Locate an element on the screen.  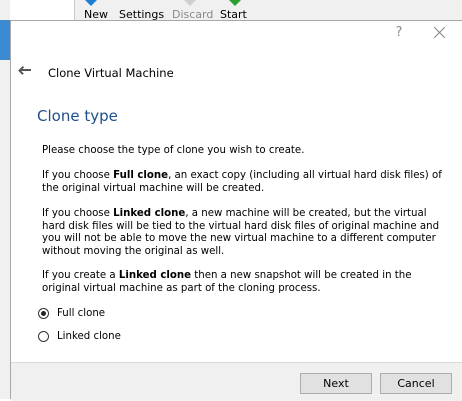
full-clone-radio is located at coordinates (43, 313).